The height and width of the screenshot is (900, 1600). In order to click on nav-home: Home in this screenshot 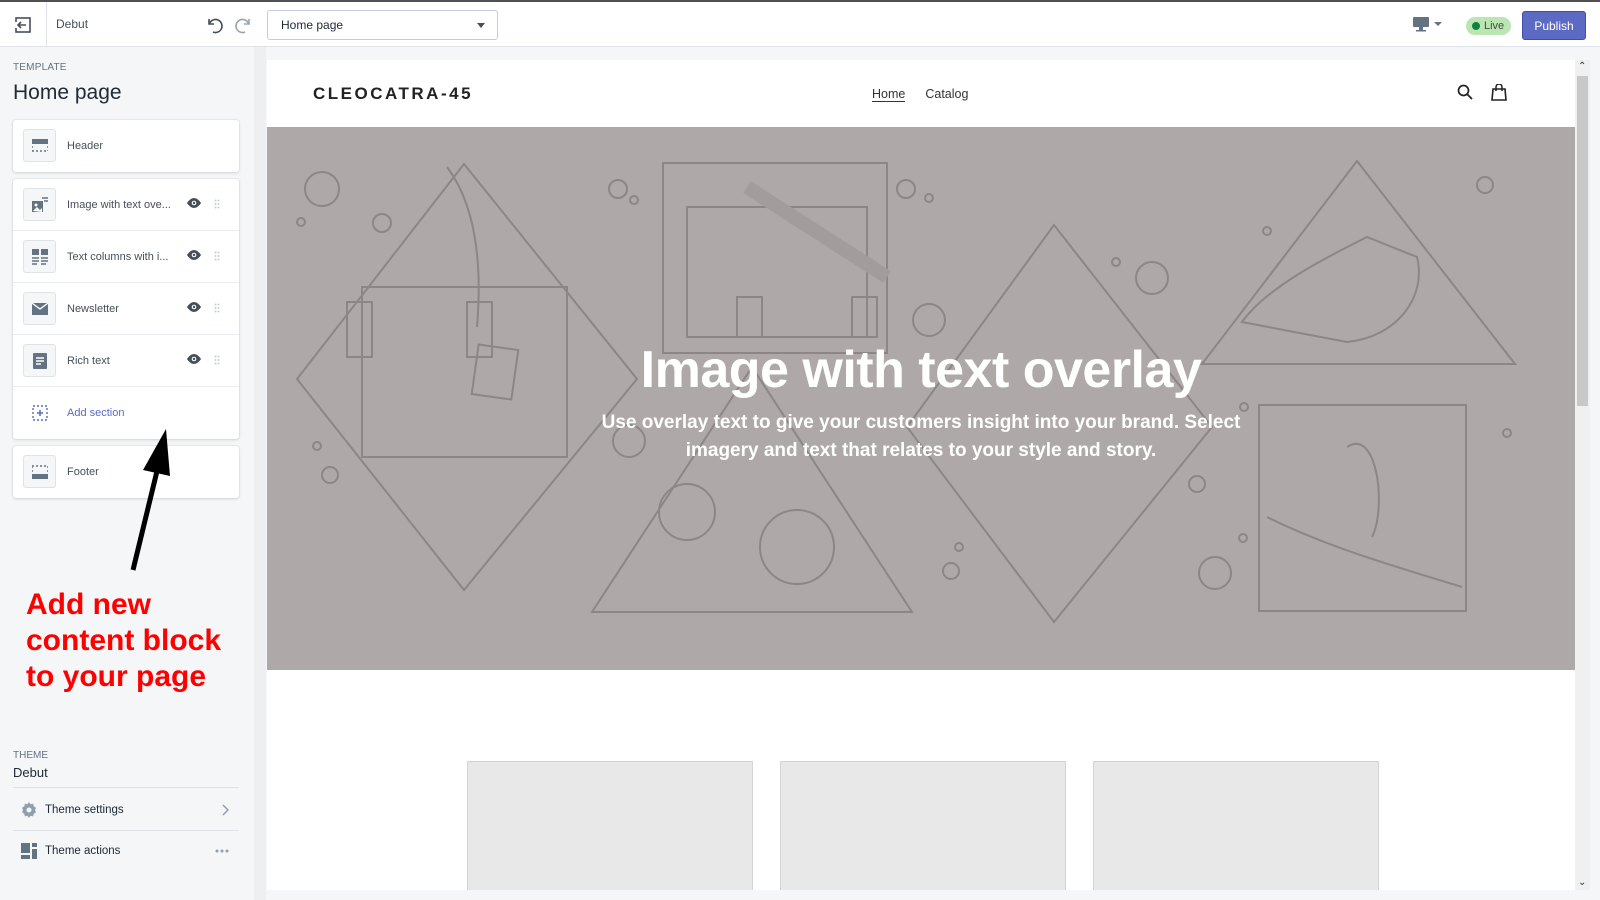, I will do `click(889, 94)`.